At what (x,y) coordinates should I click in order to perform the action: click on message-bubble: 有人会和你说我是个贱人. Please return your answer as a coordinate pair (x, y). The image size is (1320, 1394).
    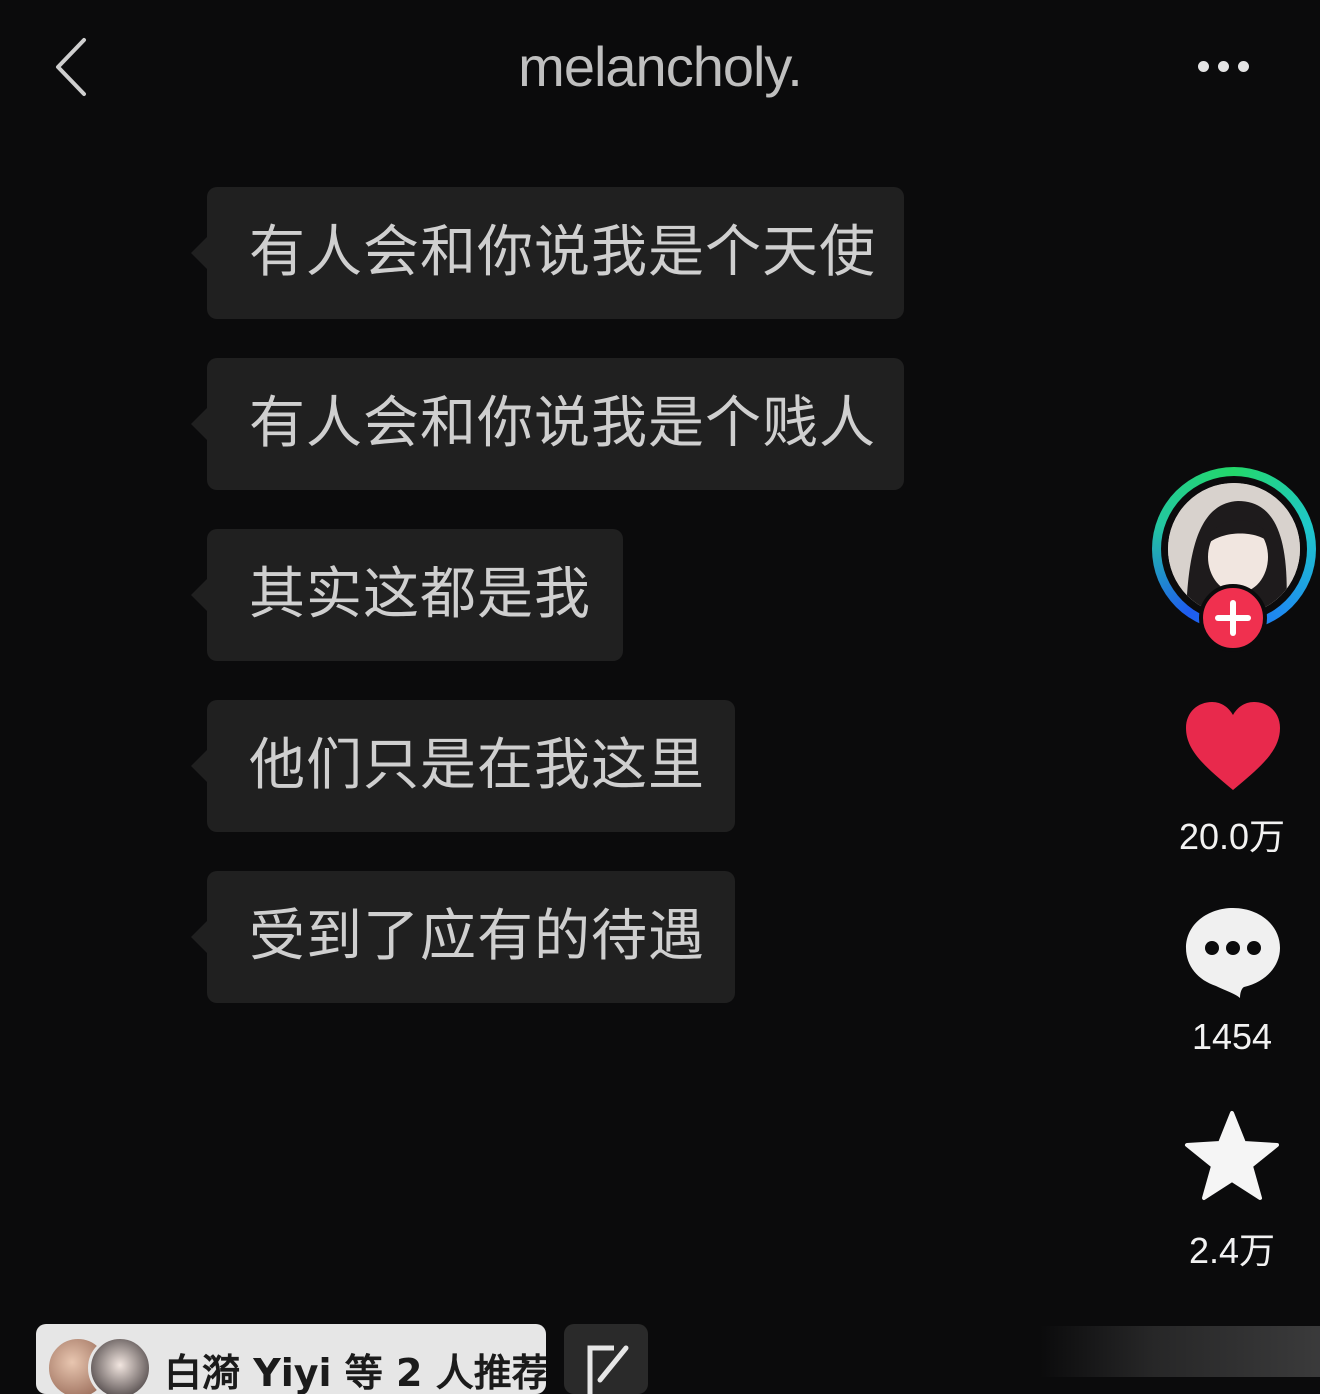
    Looking at the image, I should click on (547, 424).